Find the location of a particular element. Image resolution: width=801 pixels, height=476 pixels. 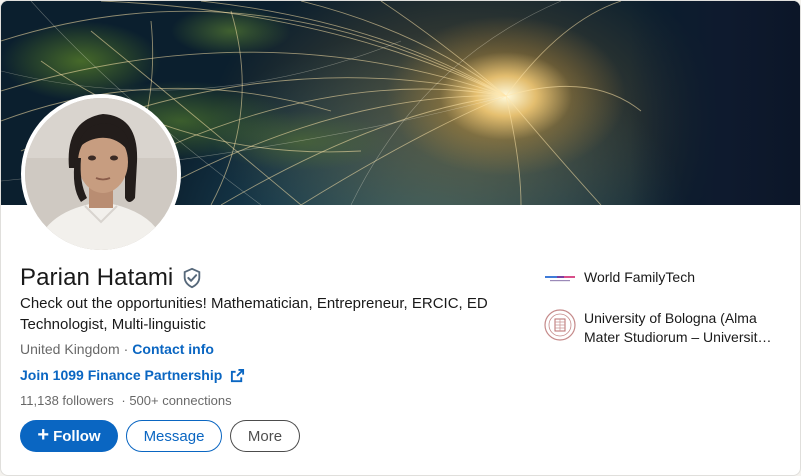

profile-location-row: United Kingdom · Contact info is located at coordinates (117, 349).